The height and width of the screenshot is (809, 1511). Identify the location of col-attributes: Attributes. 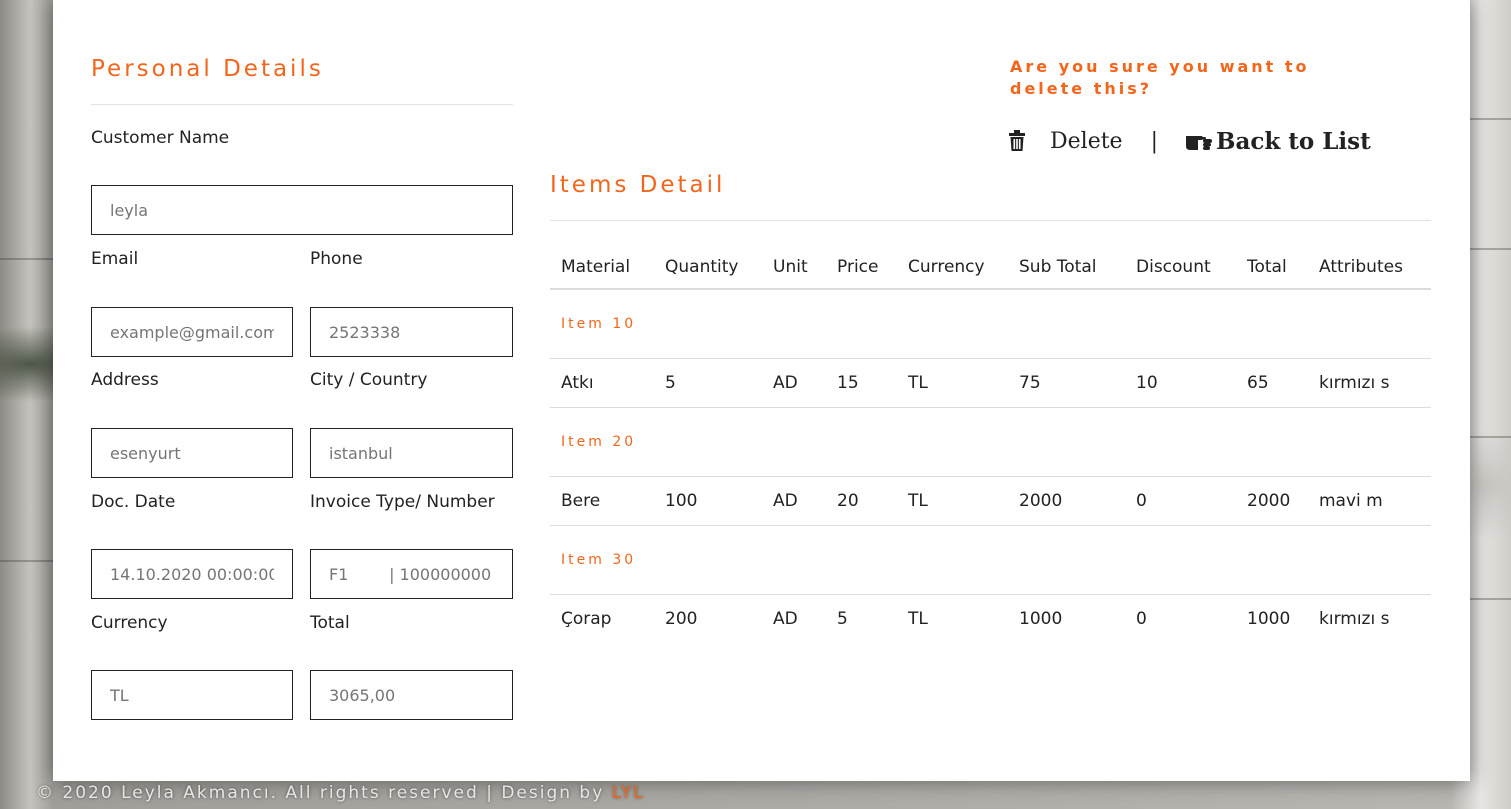
(1369, 268).